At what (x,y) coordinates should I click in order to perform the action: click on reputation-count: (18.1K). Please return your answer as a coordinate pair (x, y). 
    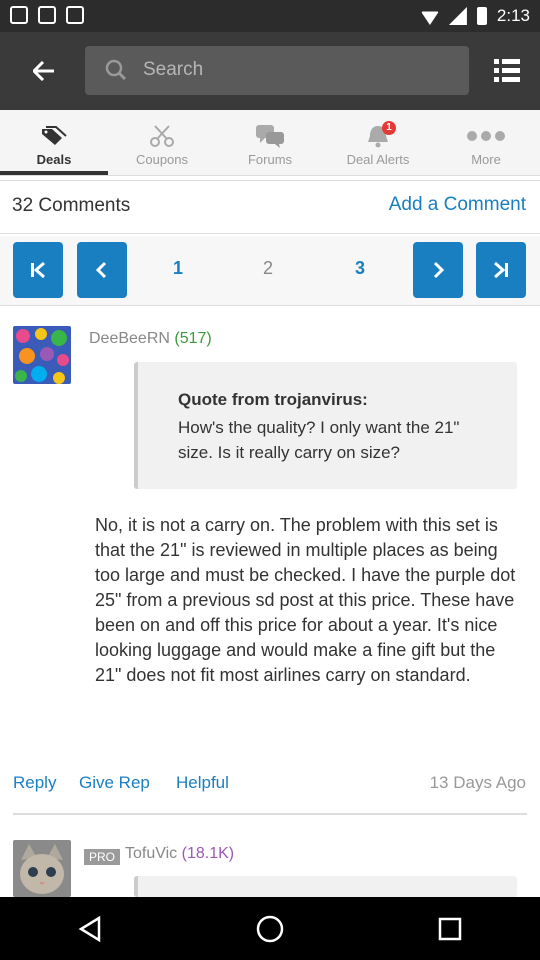
    Looking at the image, I should click on (208, 853).